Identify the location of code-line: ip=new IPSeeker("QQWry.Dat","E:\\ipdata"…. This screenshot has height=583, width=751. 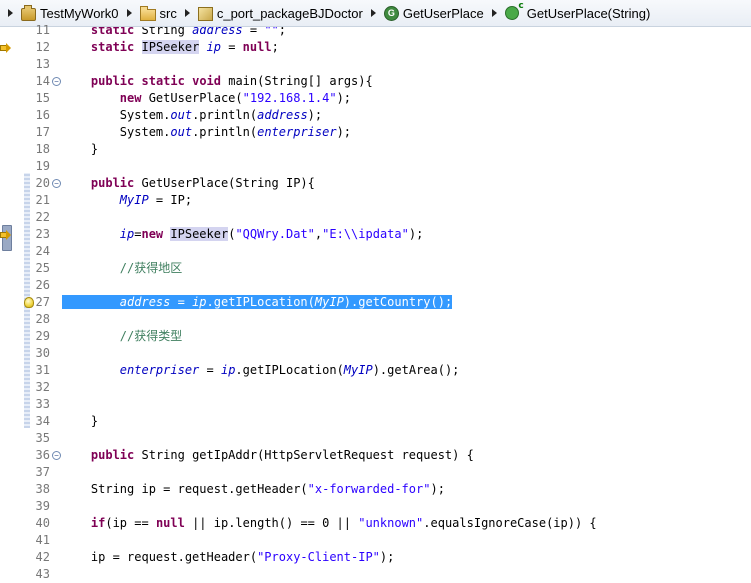
(406, 234).